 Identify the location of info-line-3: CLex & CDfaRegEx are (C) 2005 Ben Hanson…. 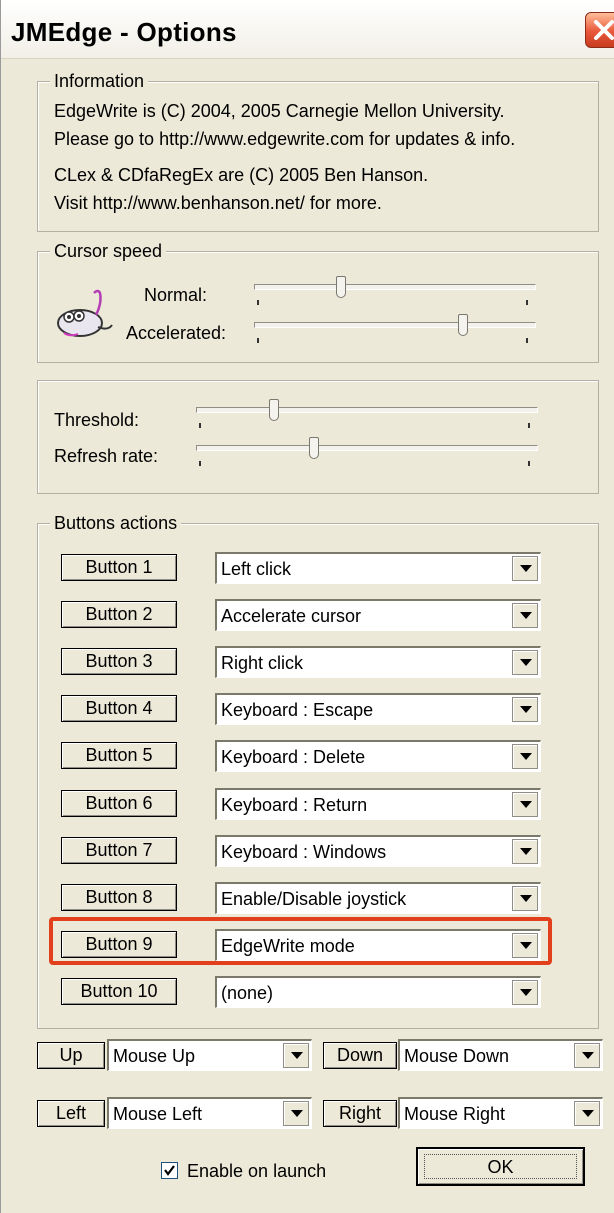
(241, 175).